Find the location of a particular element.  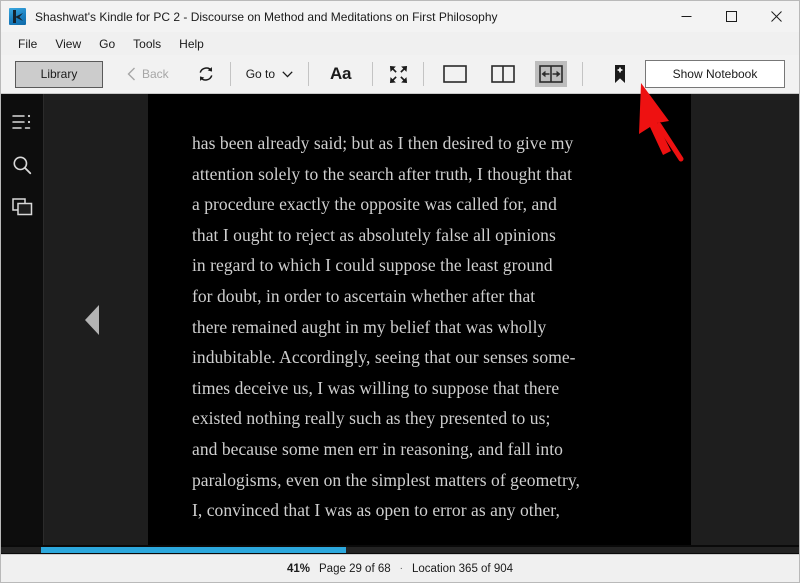

sync-refresh-icon is located at coordinates (206, 74).